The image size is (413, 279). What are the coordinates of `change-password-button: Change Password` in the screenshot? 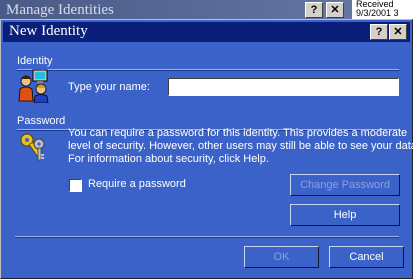 It's located at (345, 185).